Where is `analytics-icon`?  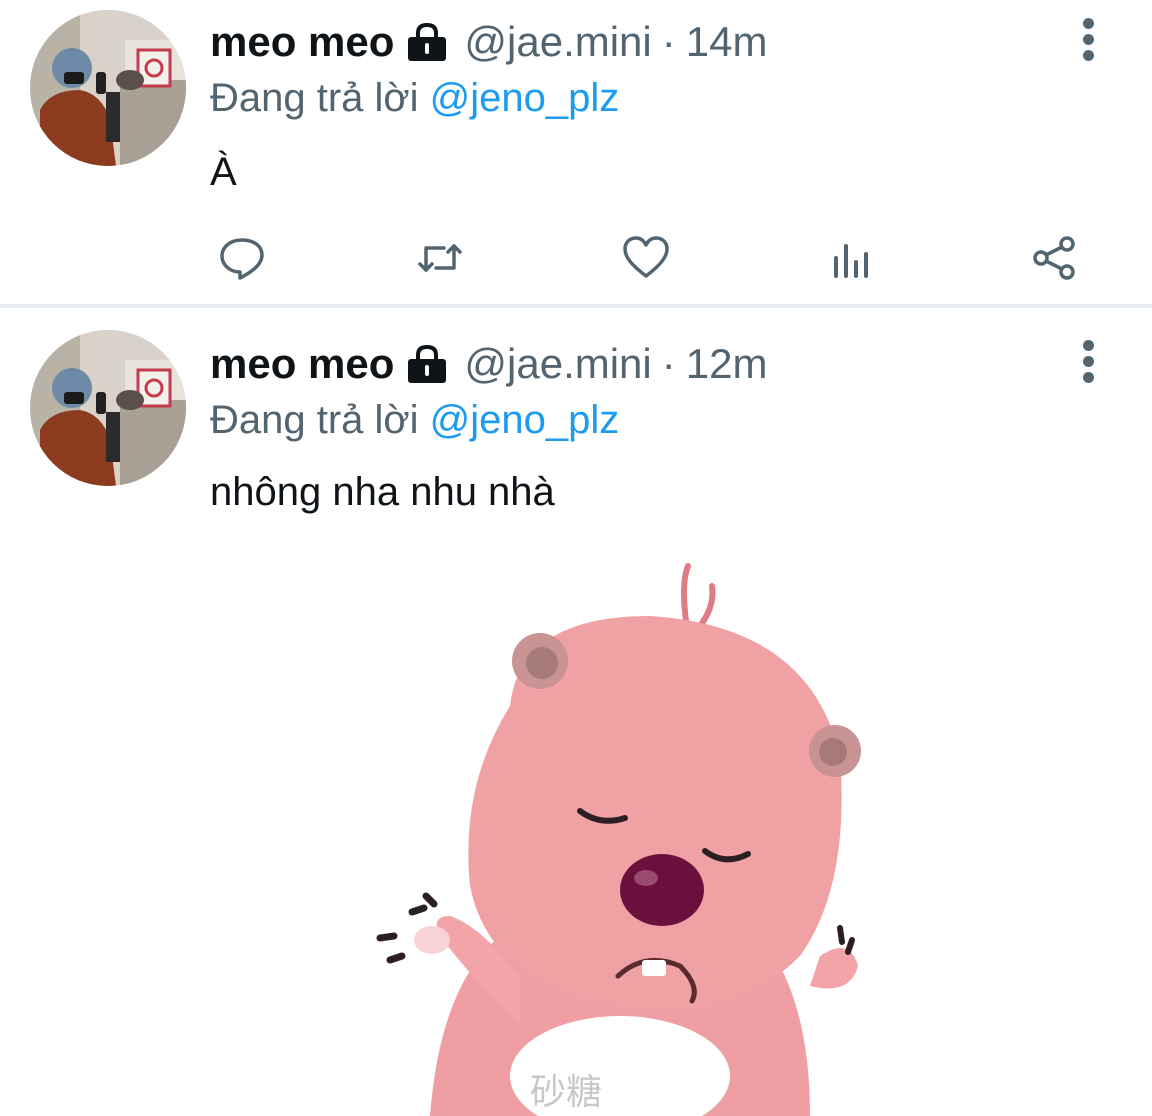 analytics-icon is located at coordinates (851, 261).